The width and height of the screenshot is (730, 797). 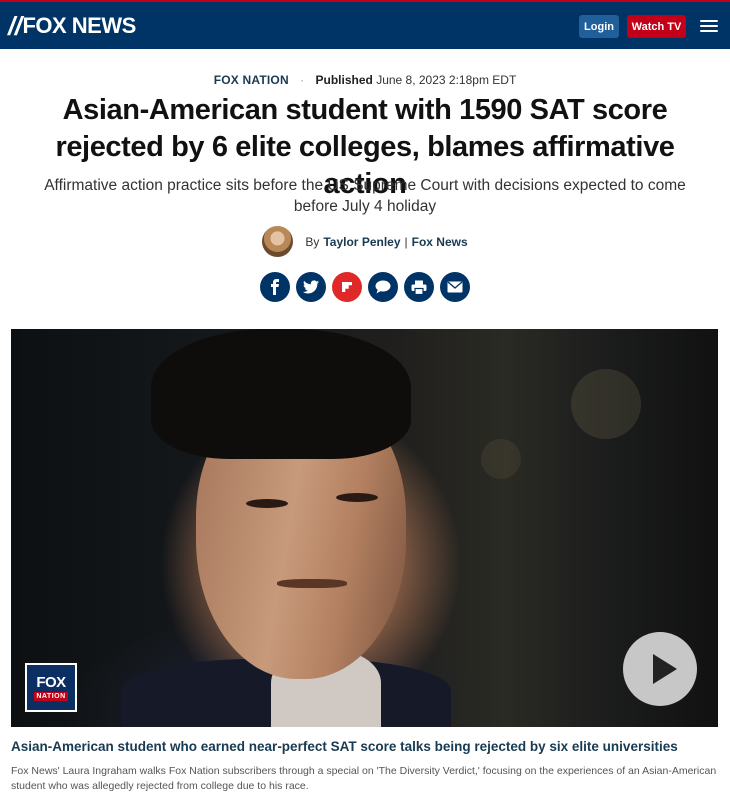 I want to click on facebook-icon, so click(x=275, y=287).